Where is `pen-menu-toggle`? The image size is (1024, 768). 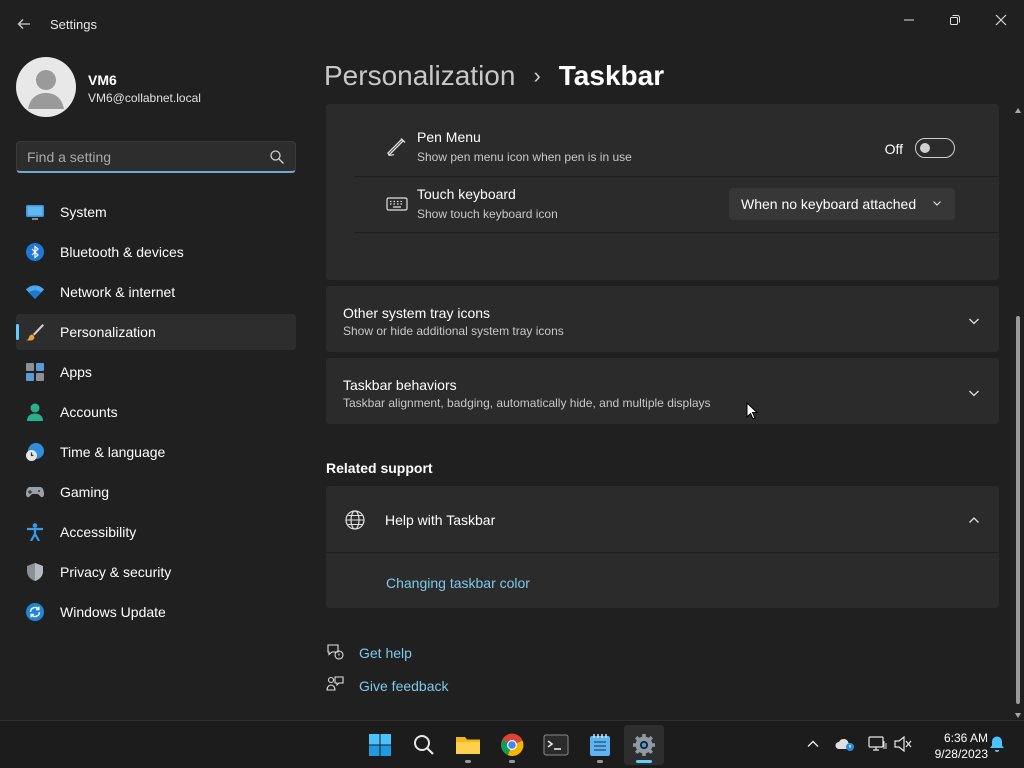
pen-menu-toggle is located at coordinates (935, 148).